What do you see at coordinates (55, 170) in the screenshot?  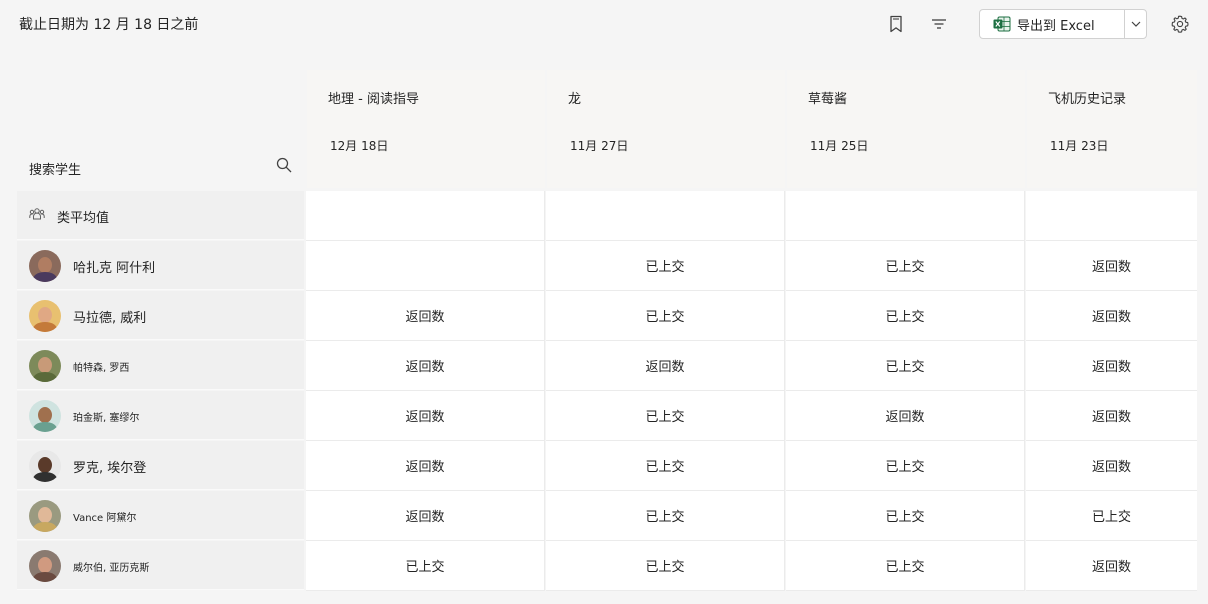 I see `search-label: 搜索学生` at bounding box center [55, 170].